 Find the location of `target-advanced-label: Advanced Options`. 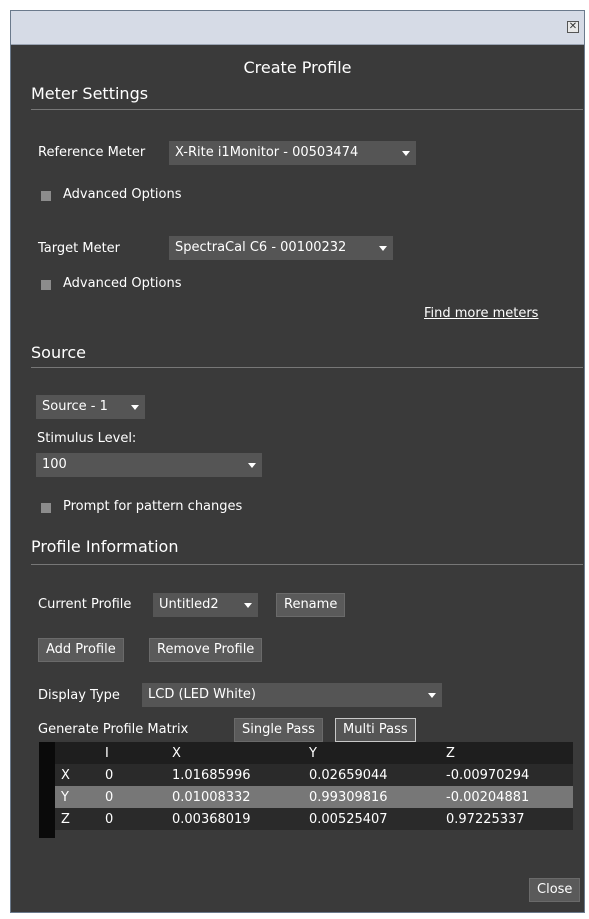

target-advanced-label: Advanced Options is located at coordinates (122, 283).